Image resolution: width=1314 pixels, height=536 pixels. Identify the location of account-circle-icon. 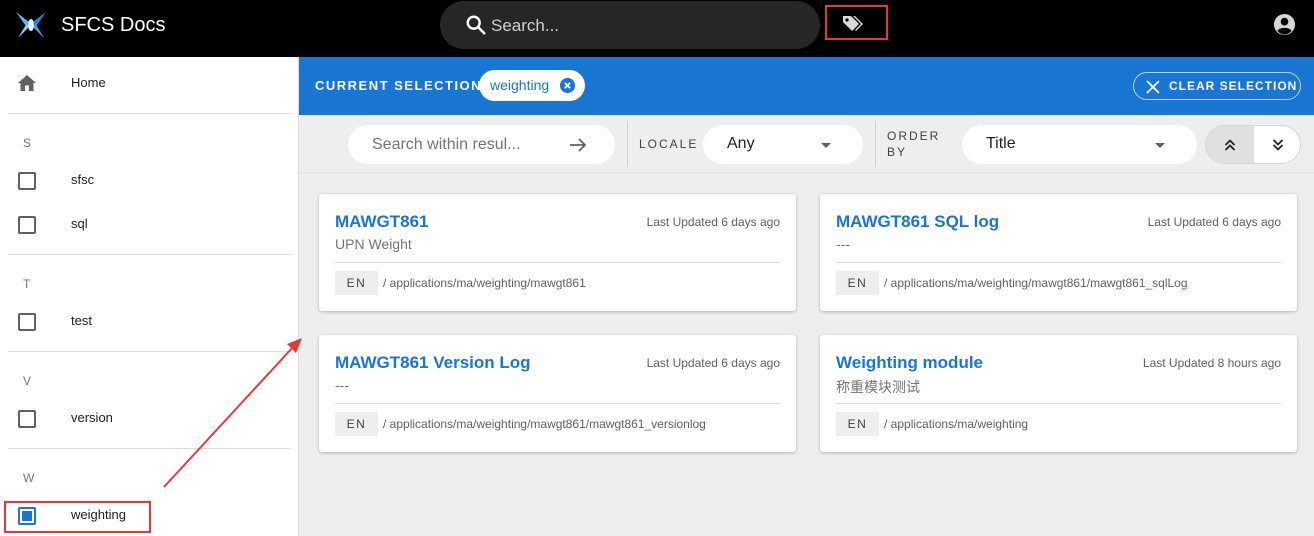
(1284, 24).